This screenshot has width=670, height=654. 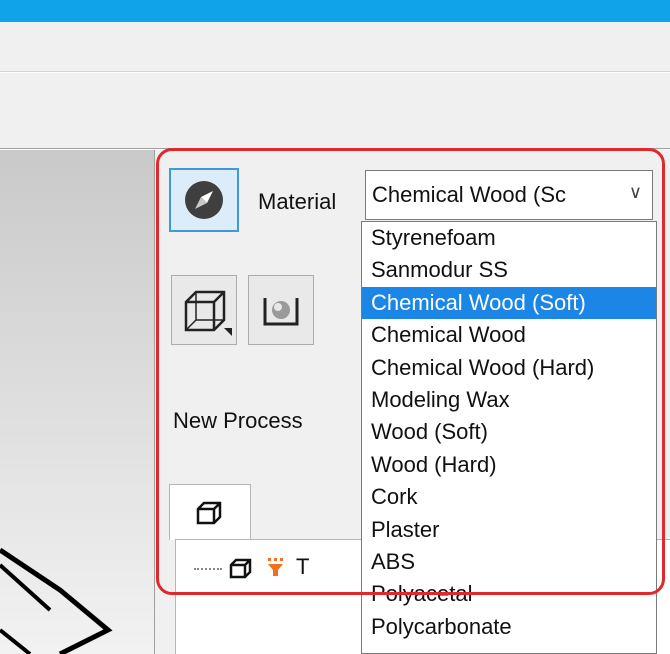 I want to click on material-option-selected: Chemical Wood (Soft), so click(x=509, y=303).